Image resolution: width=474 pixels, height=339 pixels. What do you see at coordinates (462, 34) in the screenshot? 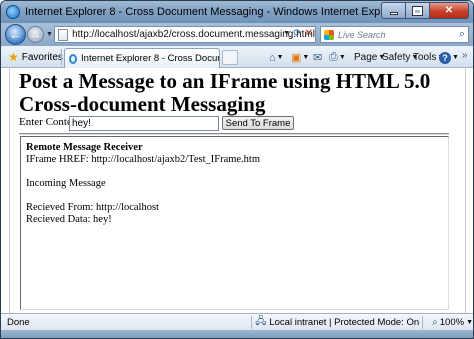
I see `search-icon: ⌕` at bounding box center [462, 34].